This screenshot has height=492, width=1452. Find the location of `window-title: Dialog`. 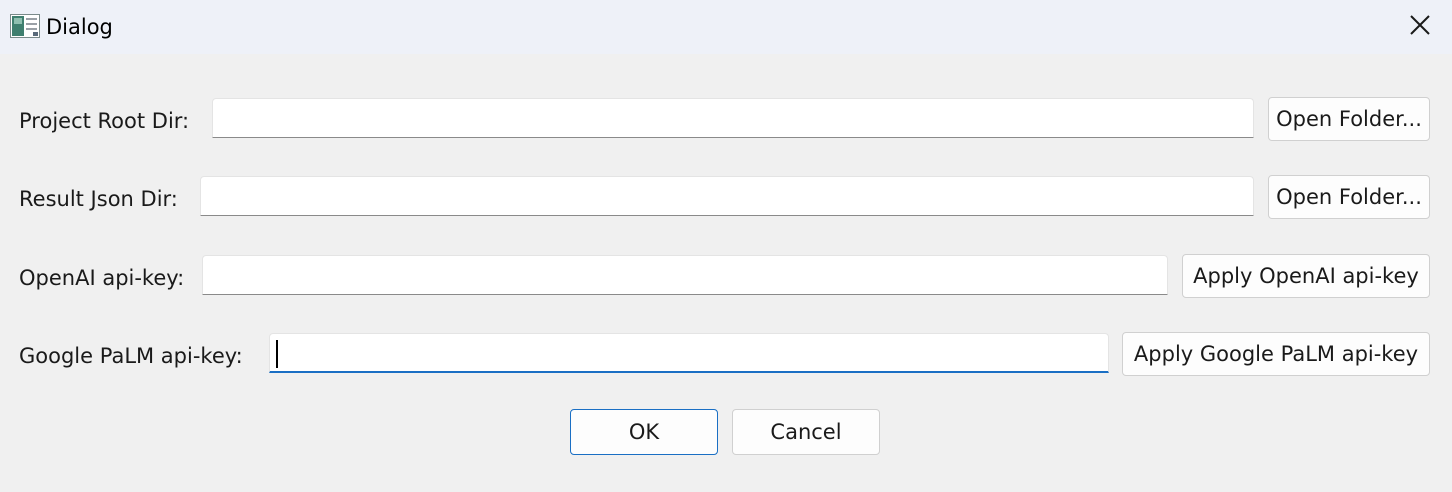

window-title: Dialog is located at coordinates (79, 27).